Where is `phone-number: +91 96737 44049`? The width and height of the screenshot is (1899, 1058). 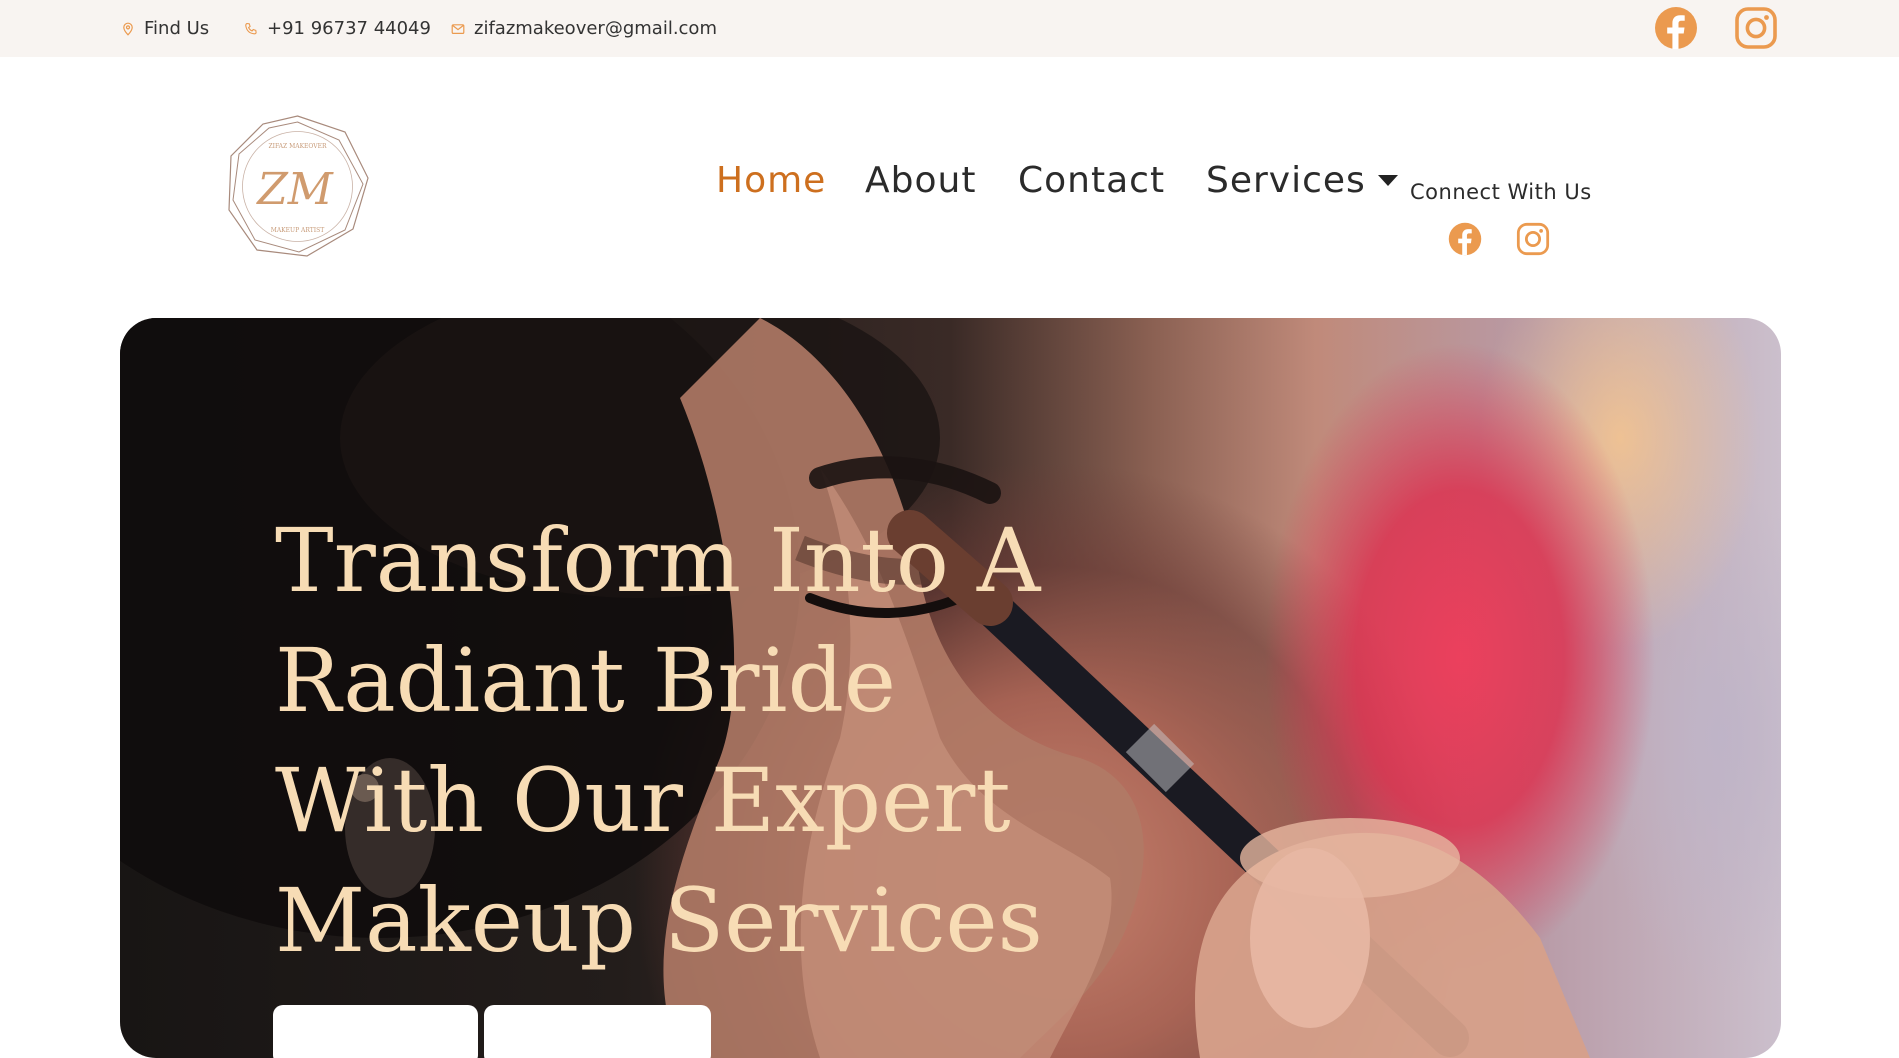
phone-number: +91 96737 44049 is located at coordinates (349, 28).